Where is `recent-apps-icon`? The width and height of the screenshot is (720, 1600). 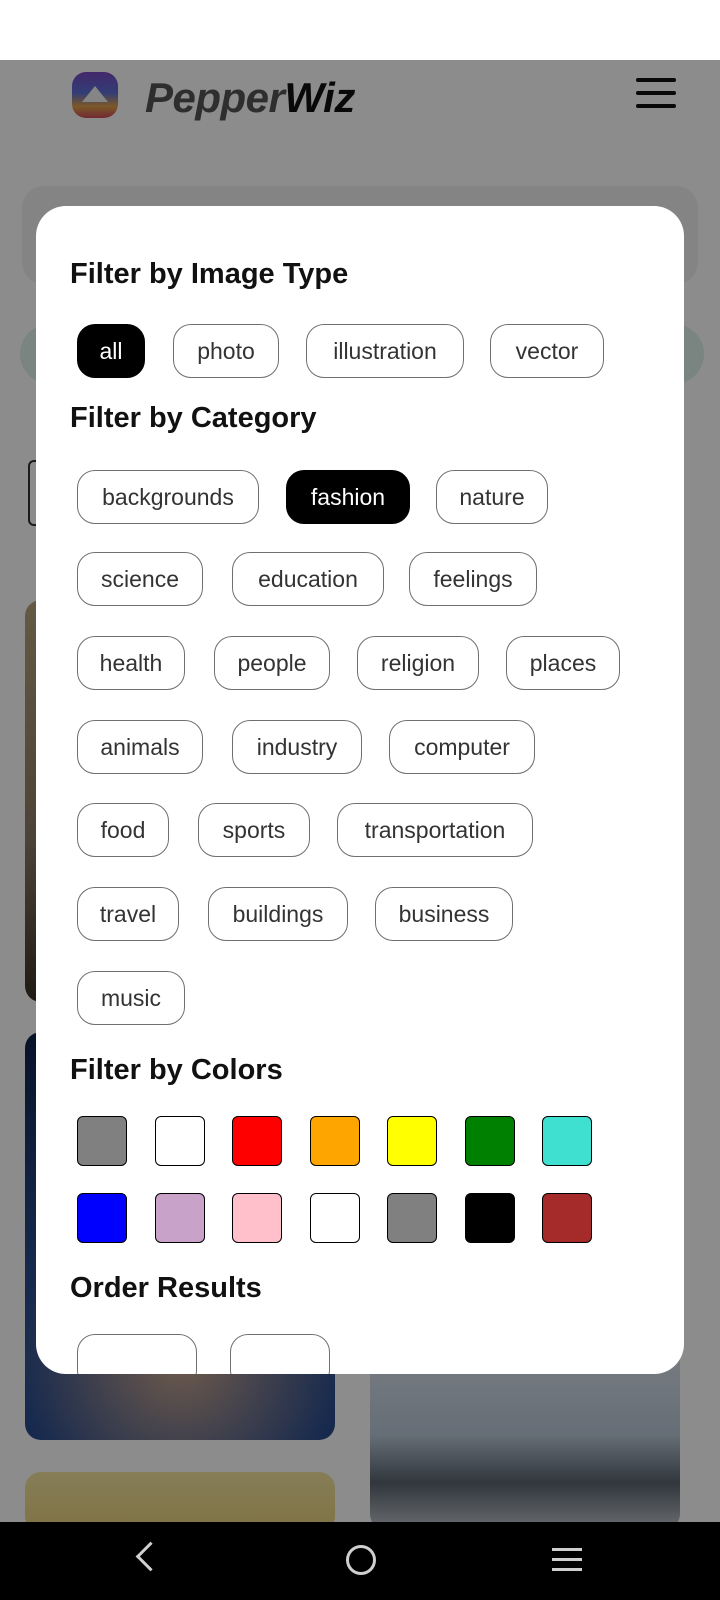 recent-apps-icon is located at coordinates (567, 1563).